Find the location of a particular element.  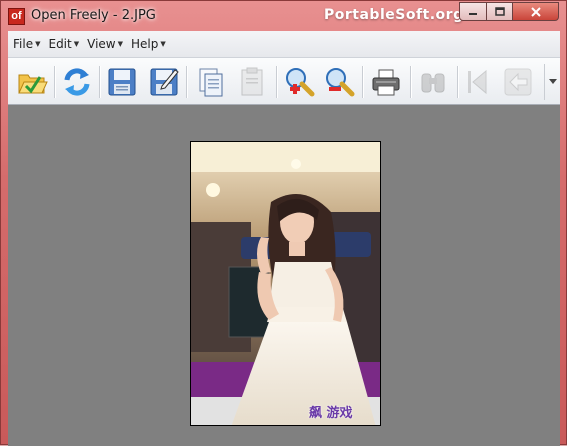

menu-help: Help ▼ is located at coordinates (147, 44).